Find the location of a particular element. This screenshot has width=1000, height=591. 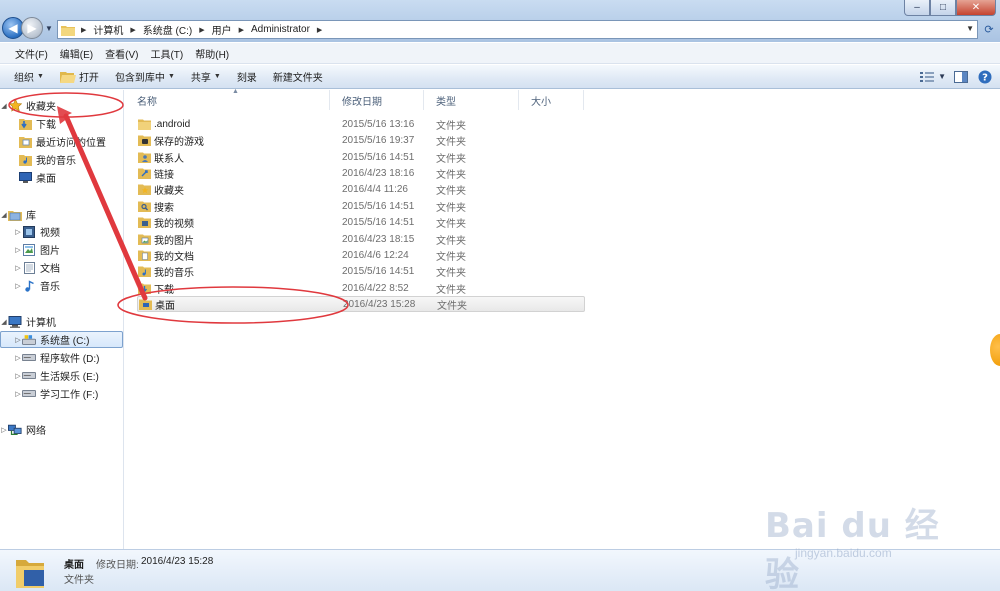

nav-drive-f: ▷ 学习工作 (F:) is located at coordinates (61, 393).